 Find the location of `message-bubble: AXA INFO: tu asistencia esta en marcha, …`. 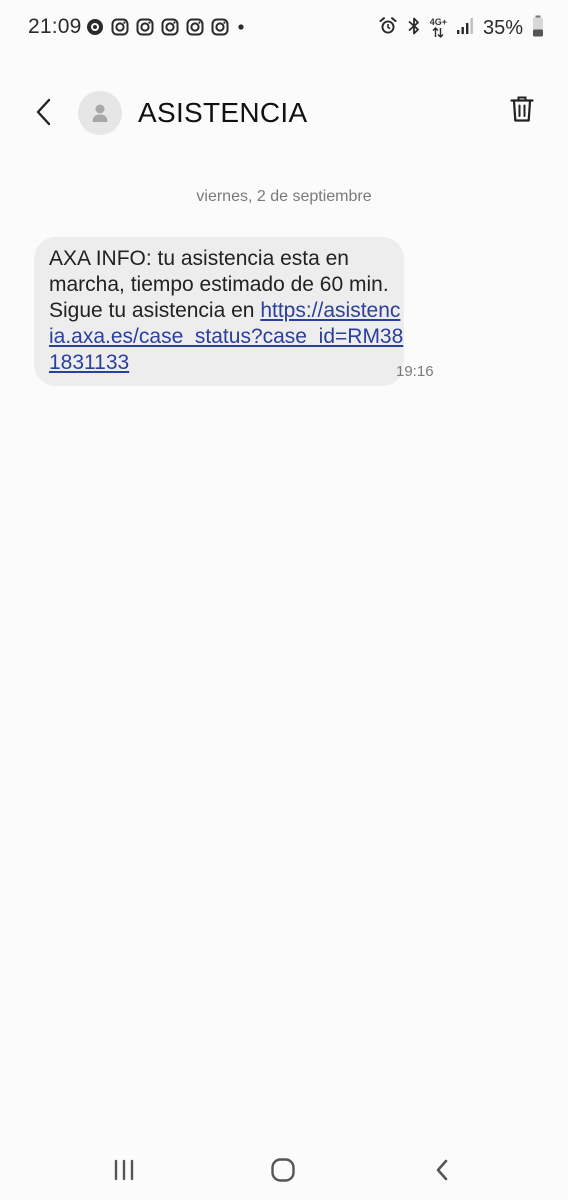

message-bubble: AXA INFO: tu asistencia esta en marcha, … is located at coordinates (219, 311).